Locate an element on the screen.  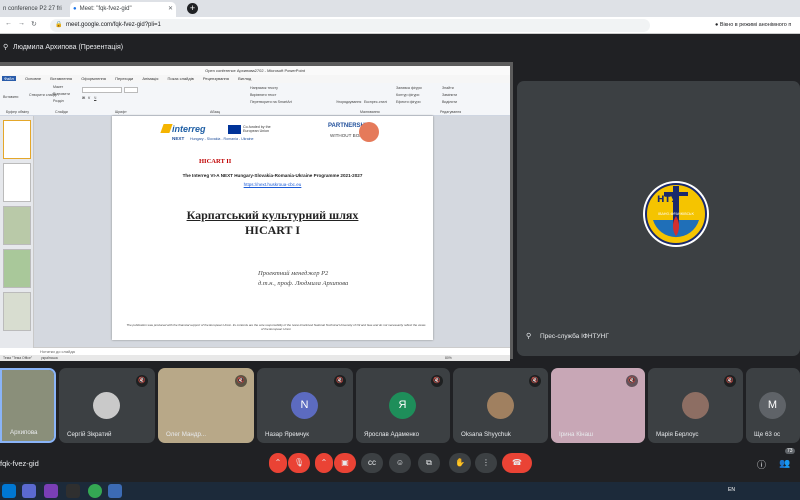
select-button: Виділити is located at coordinates (449, 102).